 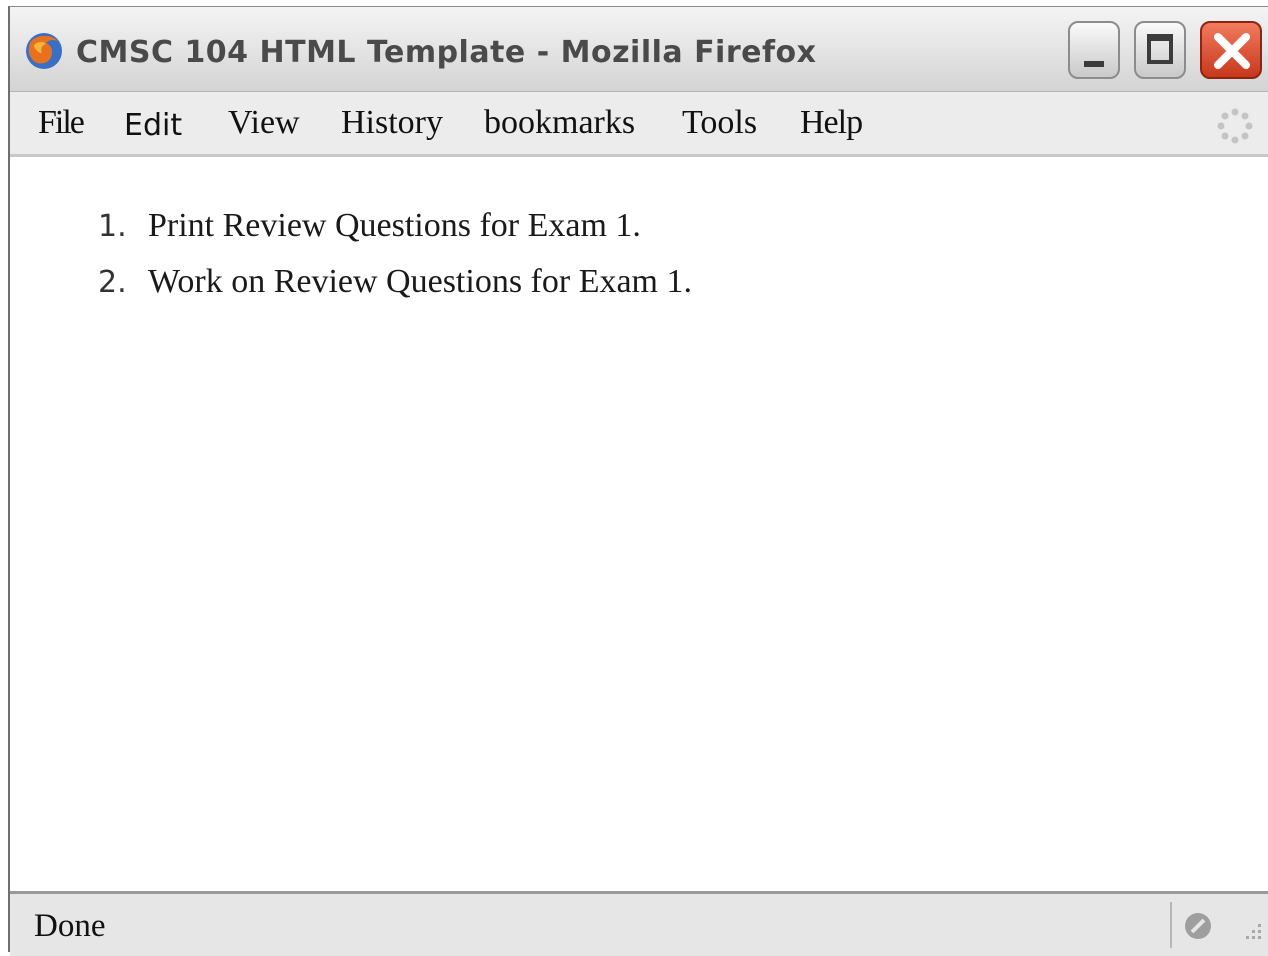 What do you see at coordinates (559, 123) in the screenshot?
I see `menu-bookmarks: bookmarks` at bounding box center [559, 123].